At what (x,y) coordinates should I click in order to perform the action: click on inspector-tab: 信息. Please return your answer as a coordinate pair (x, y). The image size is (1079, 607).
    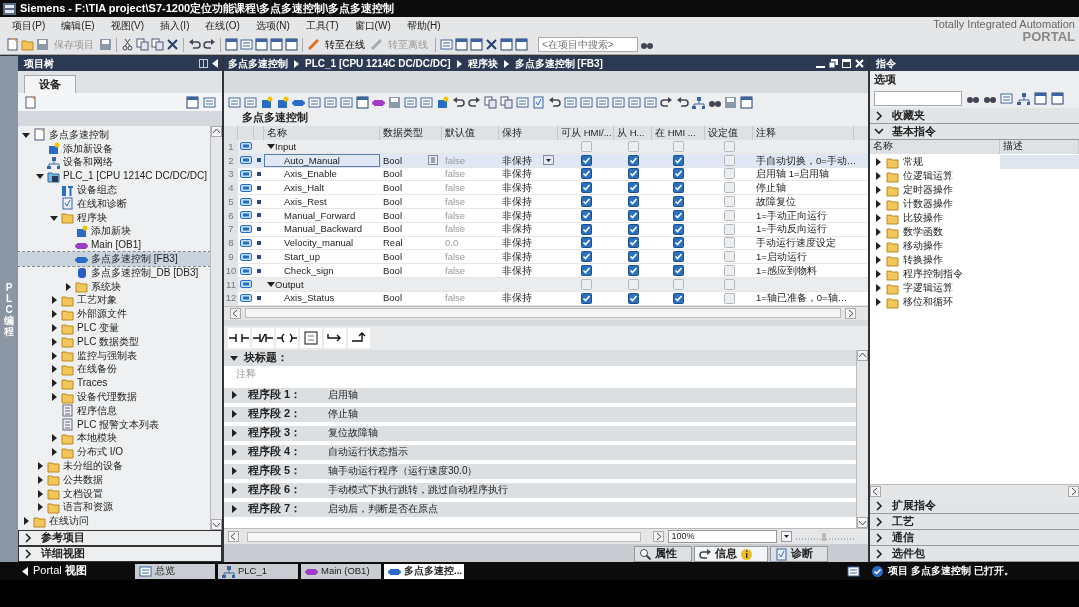
    Looking at the image, I should click on (731, 554).